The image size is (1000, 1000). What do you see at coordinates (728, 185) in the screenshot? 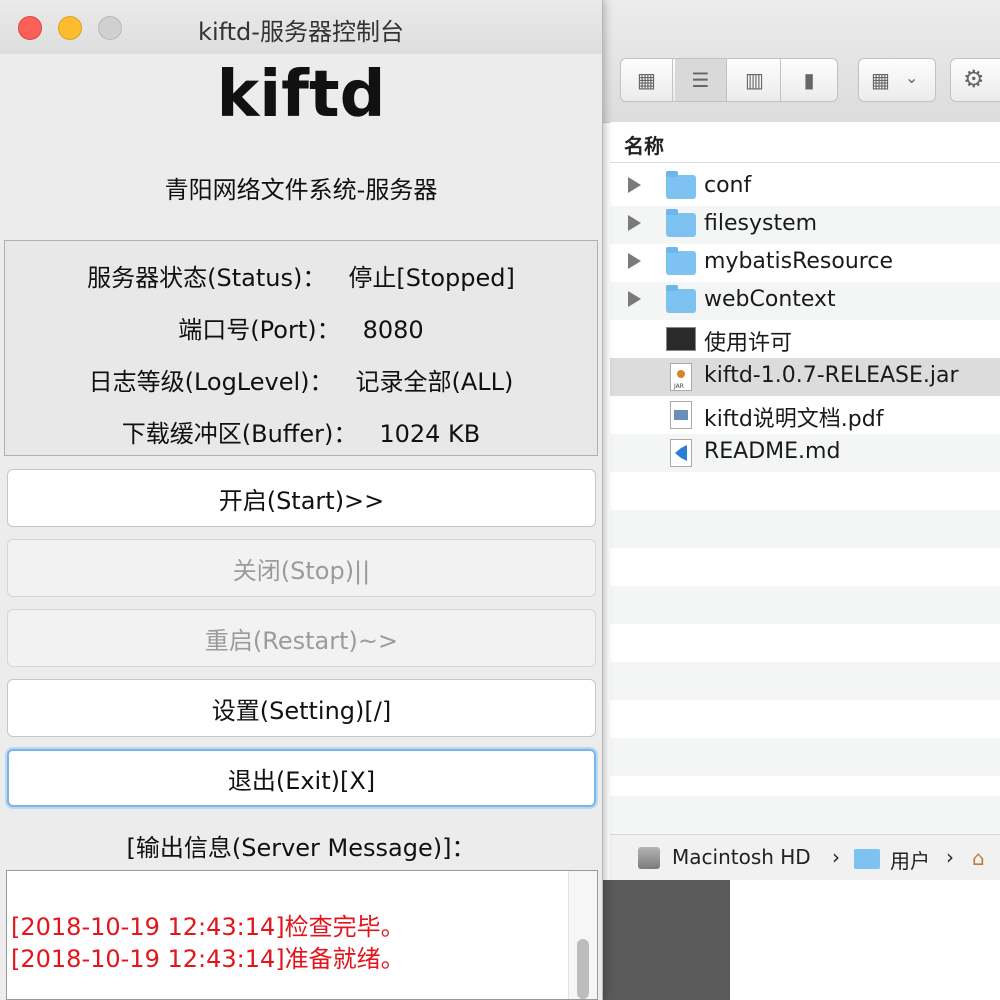
I see `file-name: conf` at bounding box center [728, 185].